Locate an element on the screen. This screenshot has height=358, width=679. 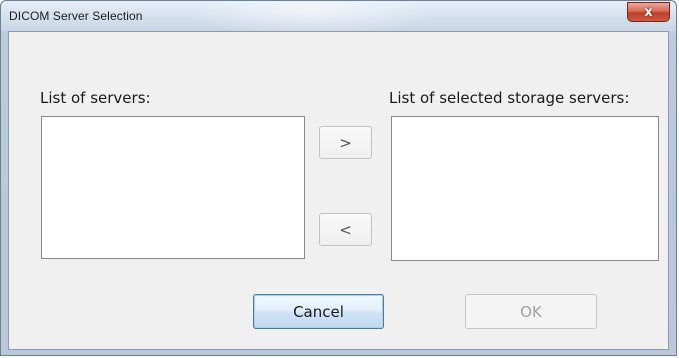
close-icon: x is located at coordinates (648, 12).